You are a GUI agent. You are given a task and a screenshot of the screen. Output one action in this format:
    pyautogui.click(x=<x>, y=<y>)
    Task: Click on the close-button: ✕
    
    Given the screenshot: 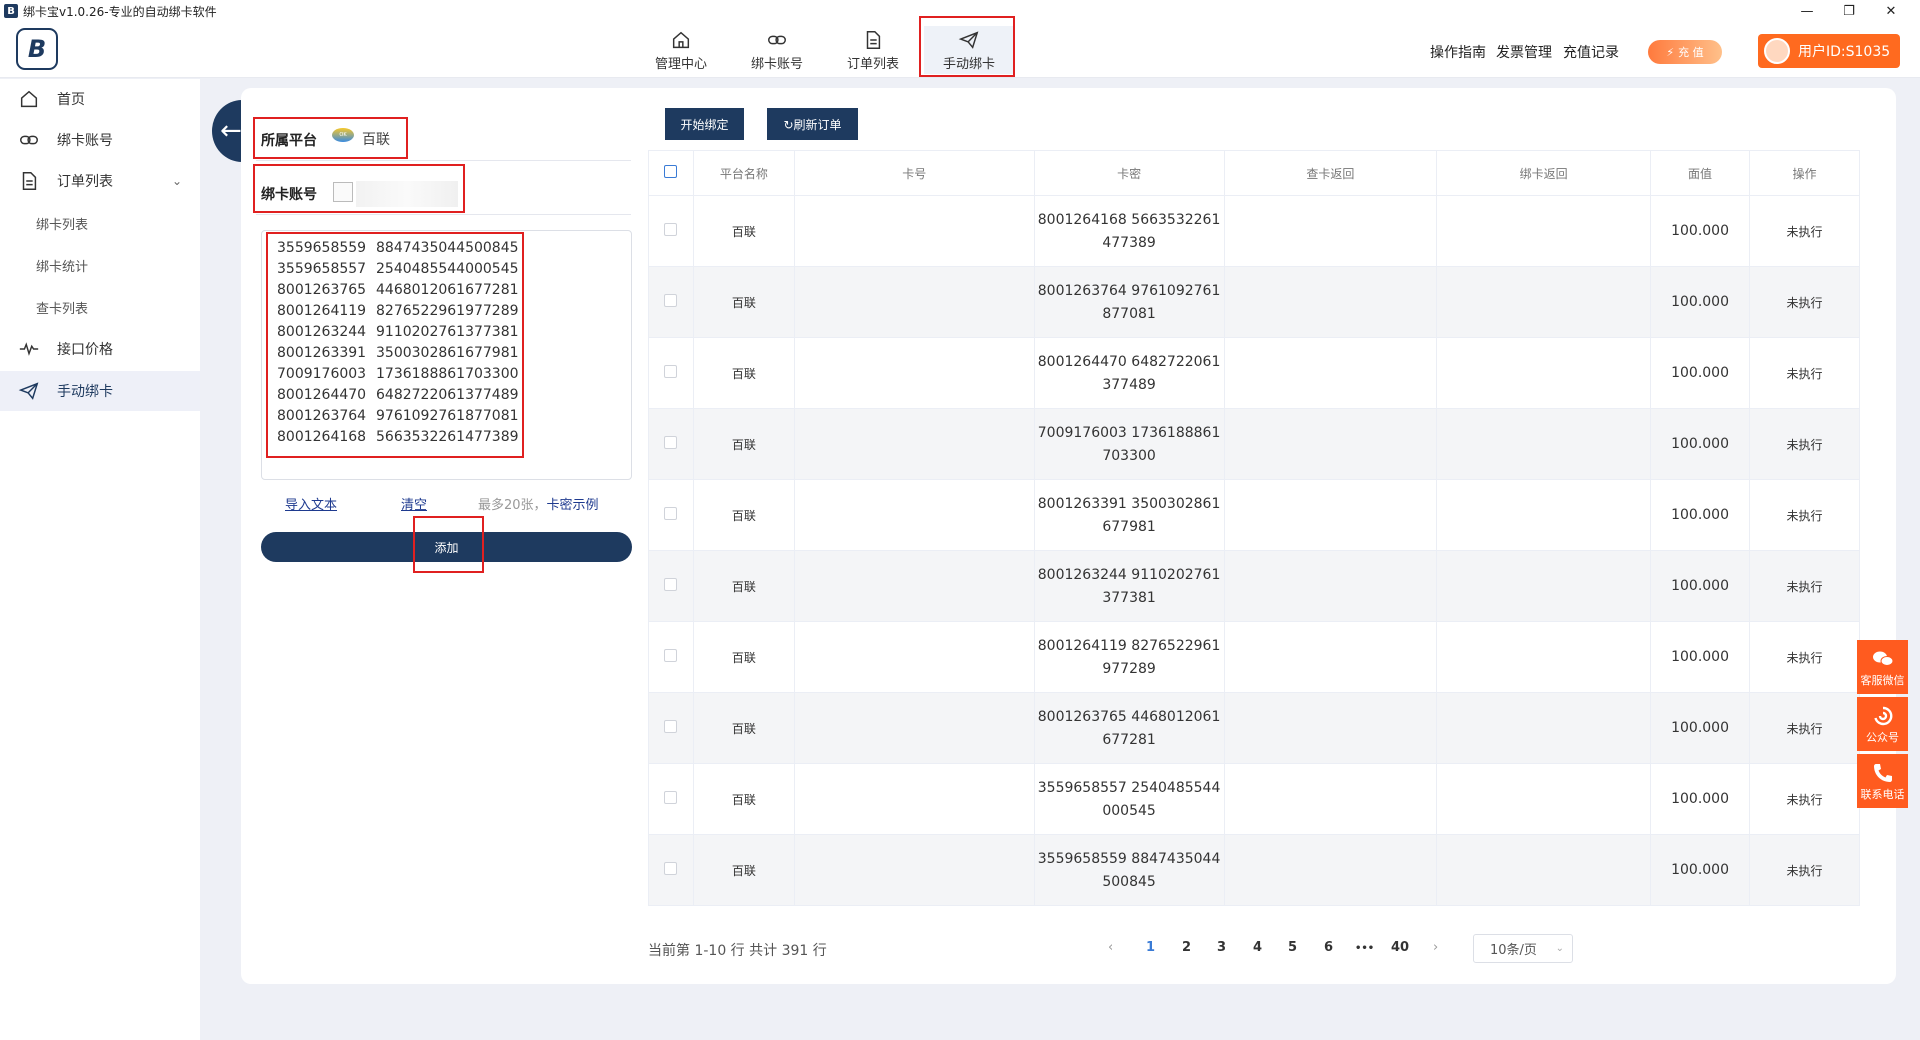 What is the action you would take?
    pyautogui.click(x=1891, y=11)
    